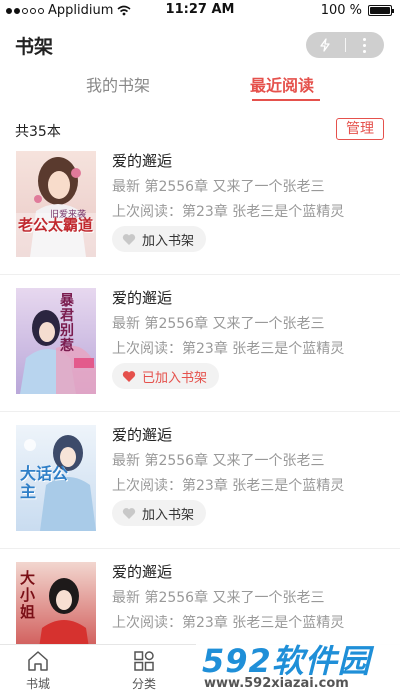 This screenshot has height=700, width=400. Describe the element at coordinates (118, 84) in the screenshot. I see `tab-my-shelf: 我的书架` at that location.